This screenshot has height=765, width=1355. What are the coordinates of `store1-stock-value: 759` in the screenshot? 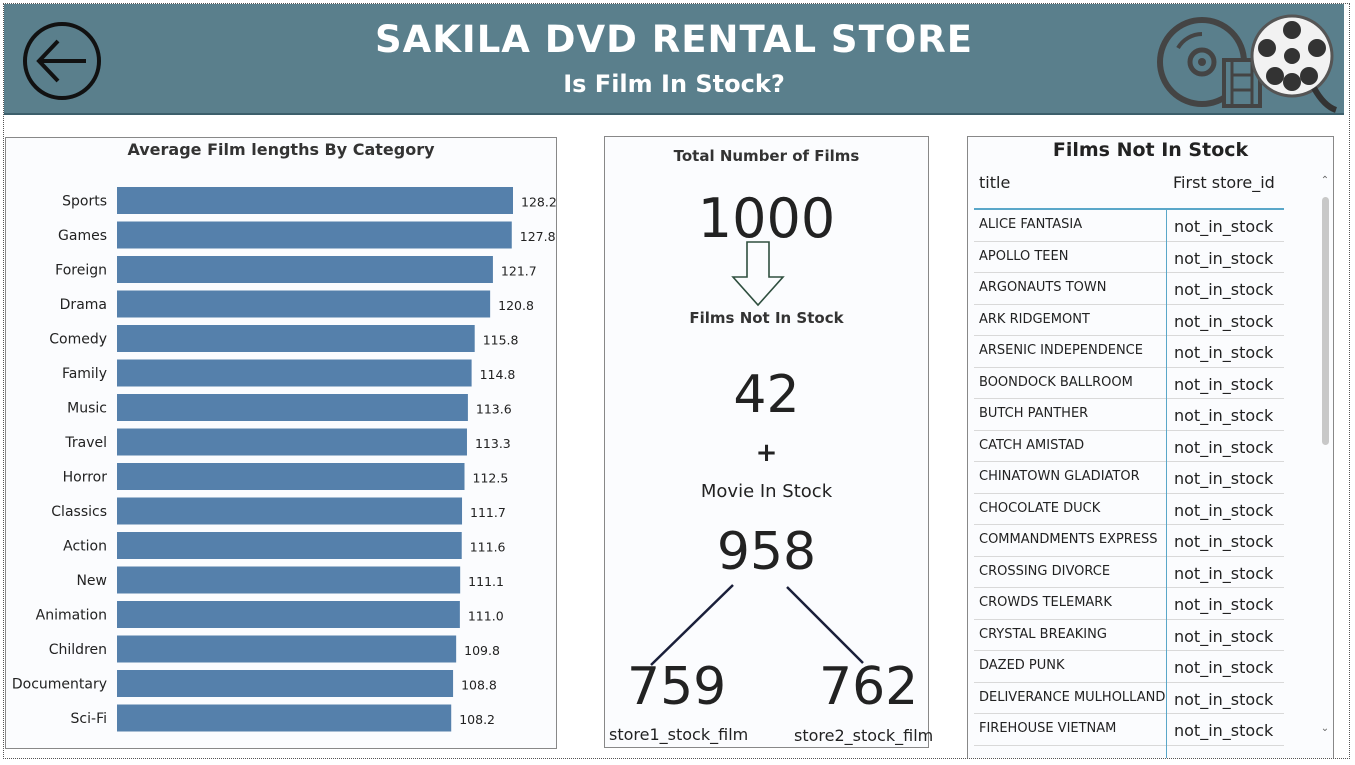 It's located at (677, 687).